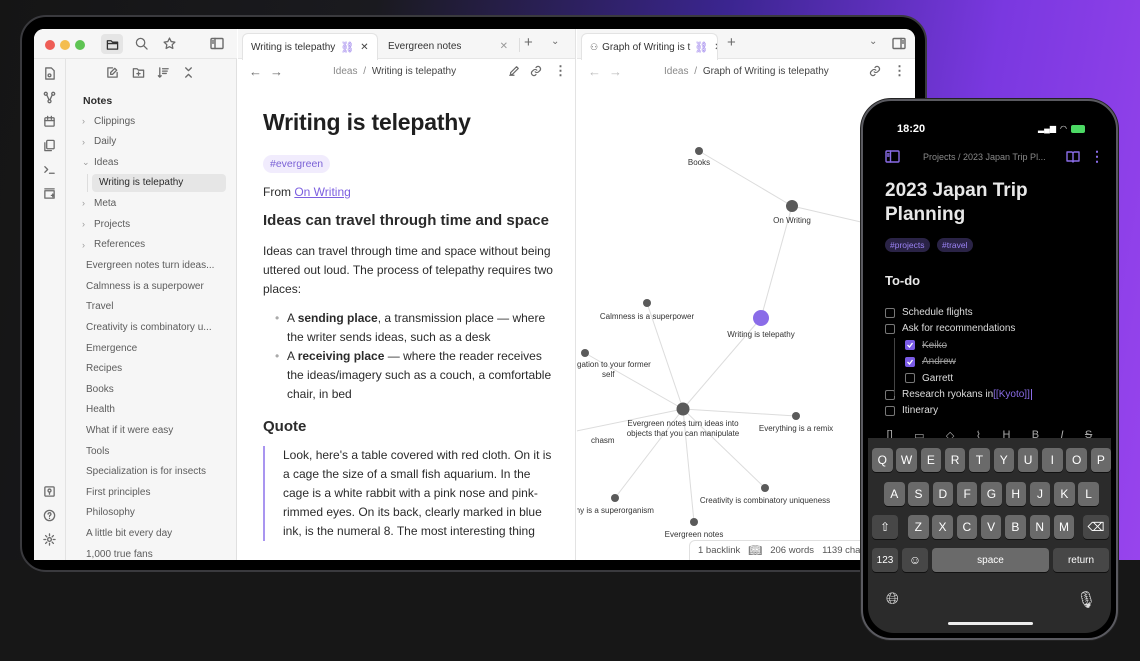 The image size is (1140, 661). What do you see at coordinates (1039, 527) in the screenshot?
I see `key-n: N` at bounding box center [1039, 527].